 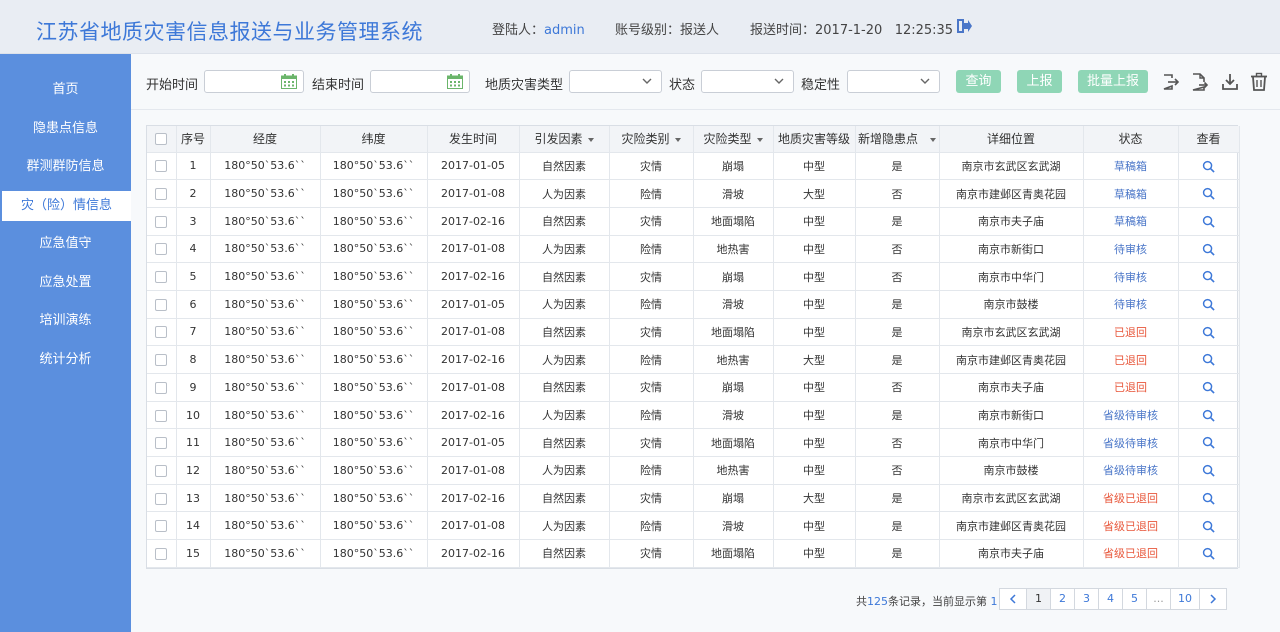 What do you see at coordinates (1011, 221) in the screenshot?
I see `cell-location: 南京市夫子庙` at bounding box center [1011, 221].